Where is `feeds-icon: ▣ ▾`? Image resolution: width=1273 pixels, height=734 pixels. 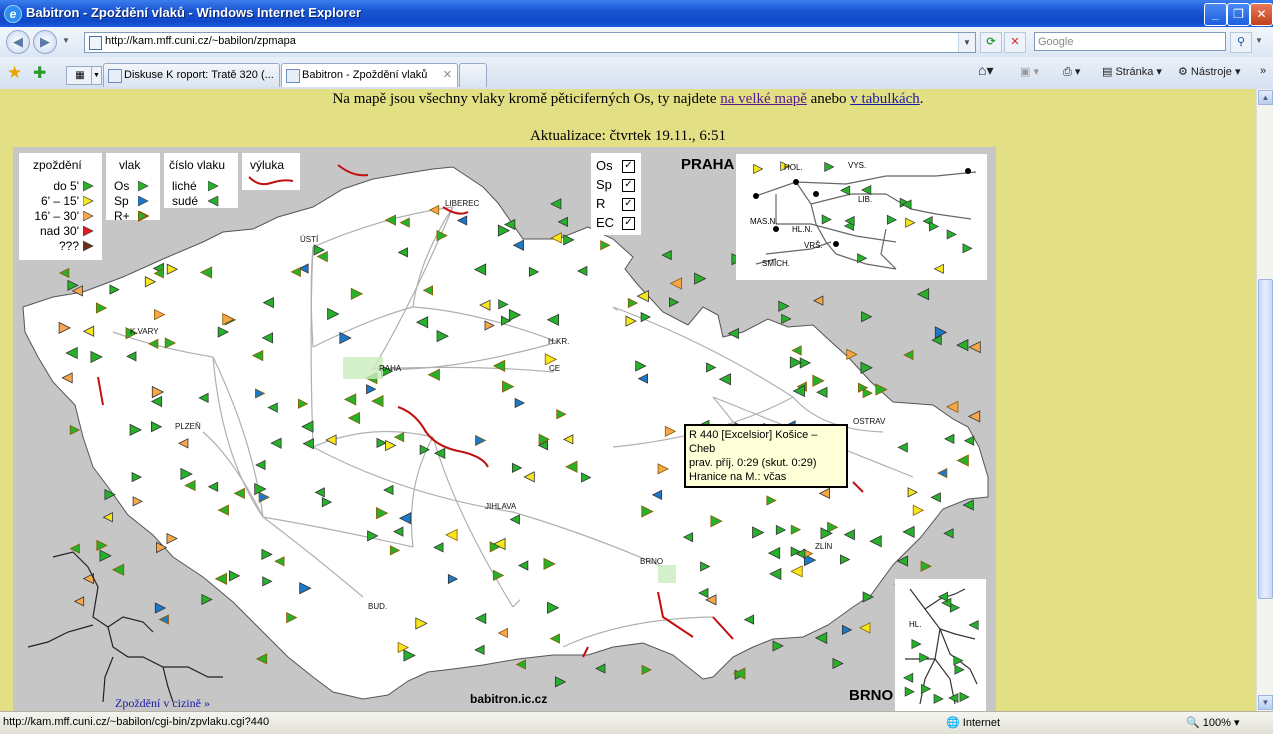
feeds-icon: ▣ ▾ is located at coordinates (1029, 71).